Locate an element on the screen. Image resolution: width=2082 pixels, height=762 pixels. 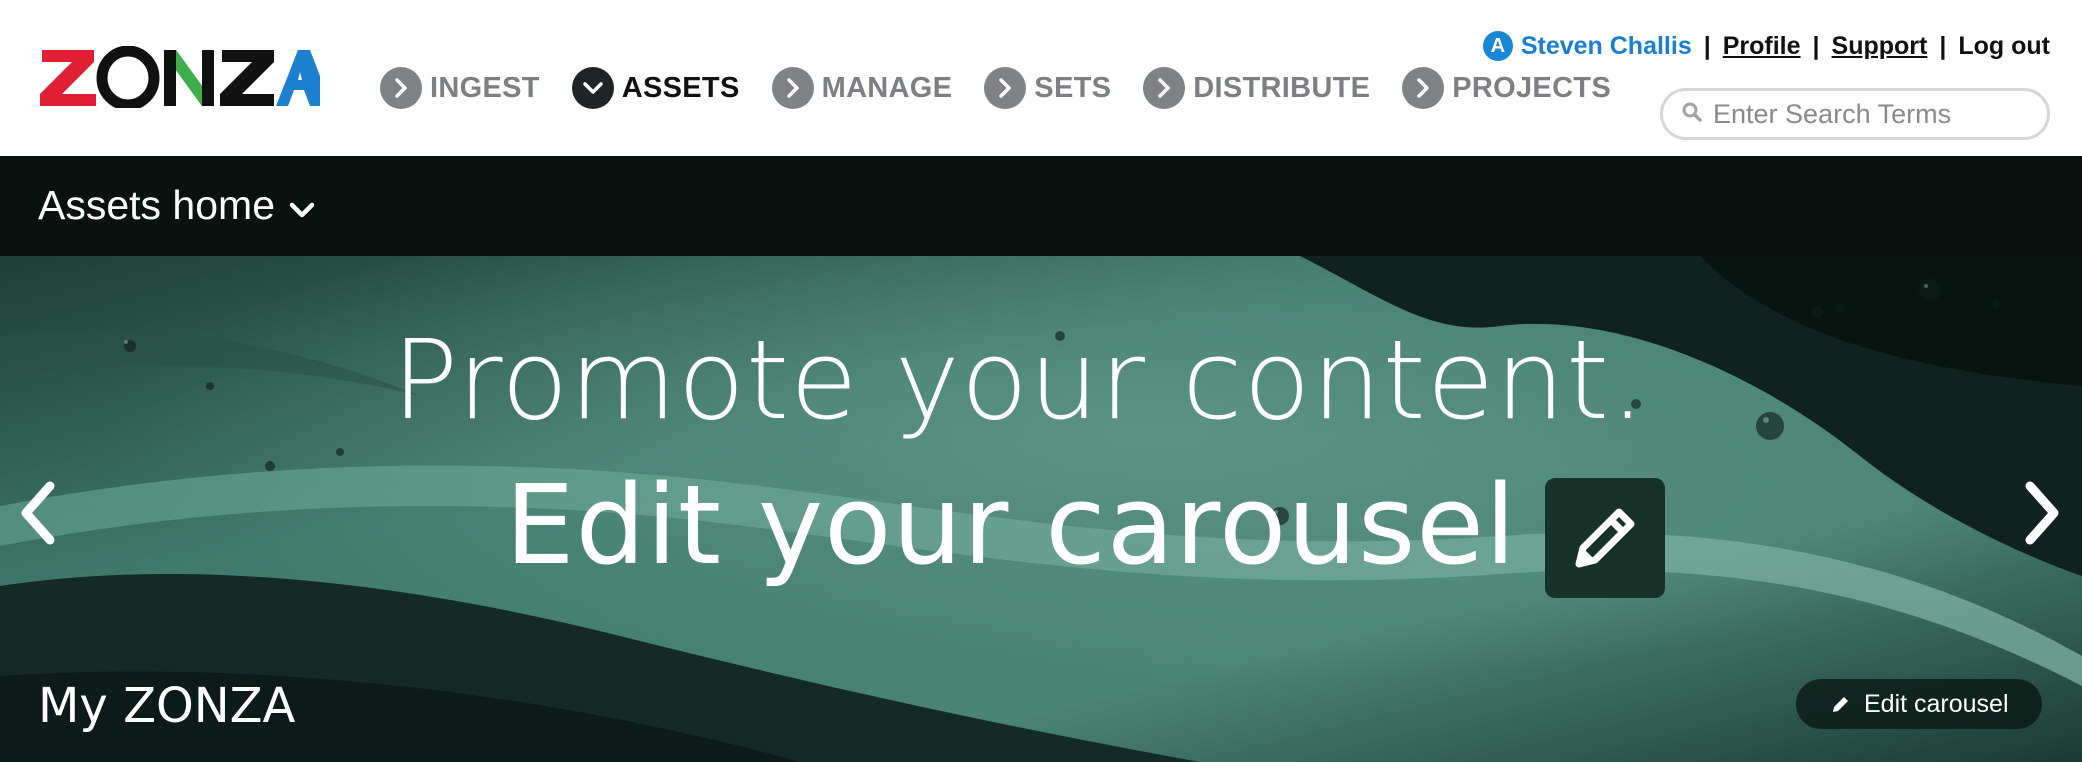
assets-home-dropdown: Assets home is located at coordinates (176, 205).